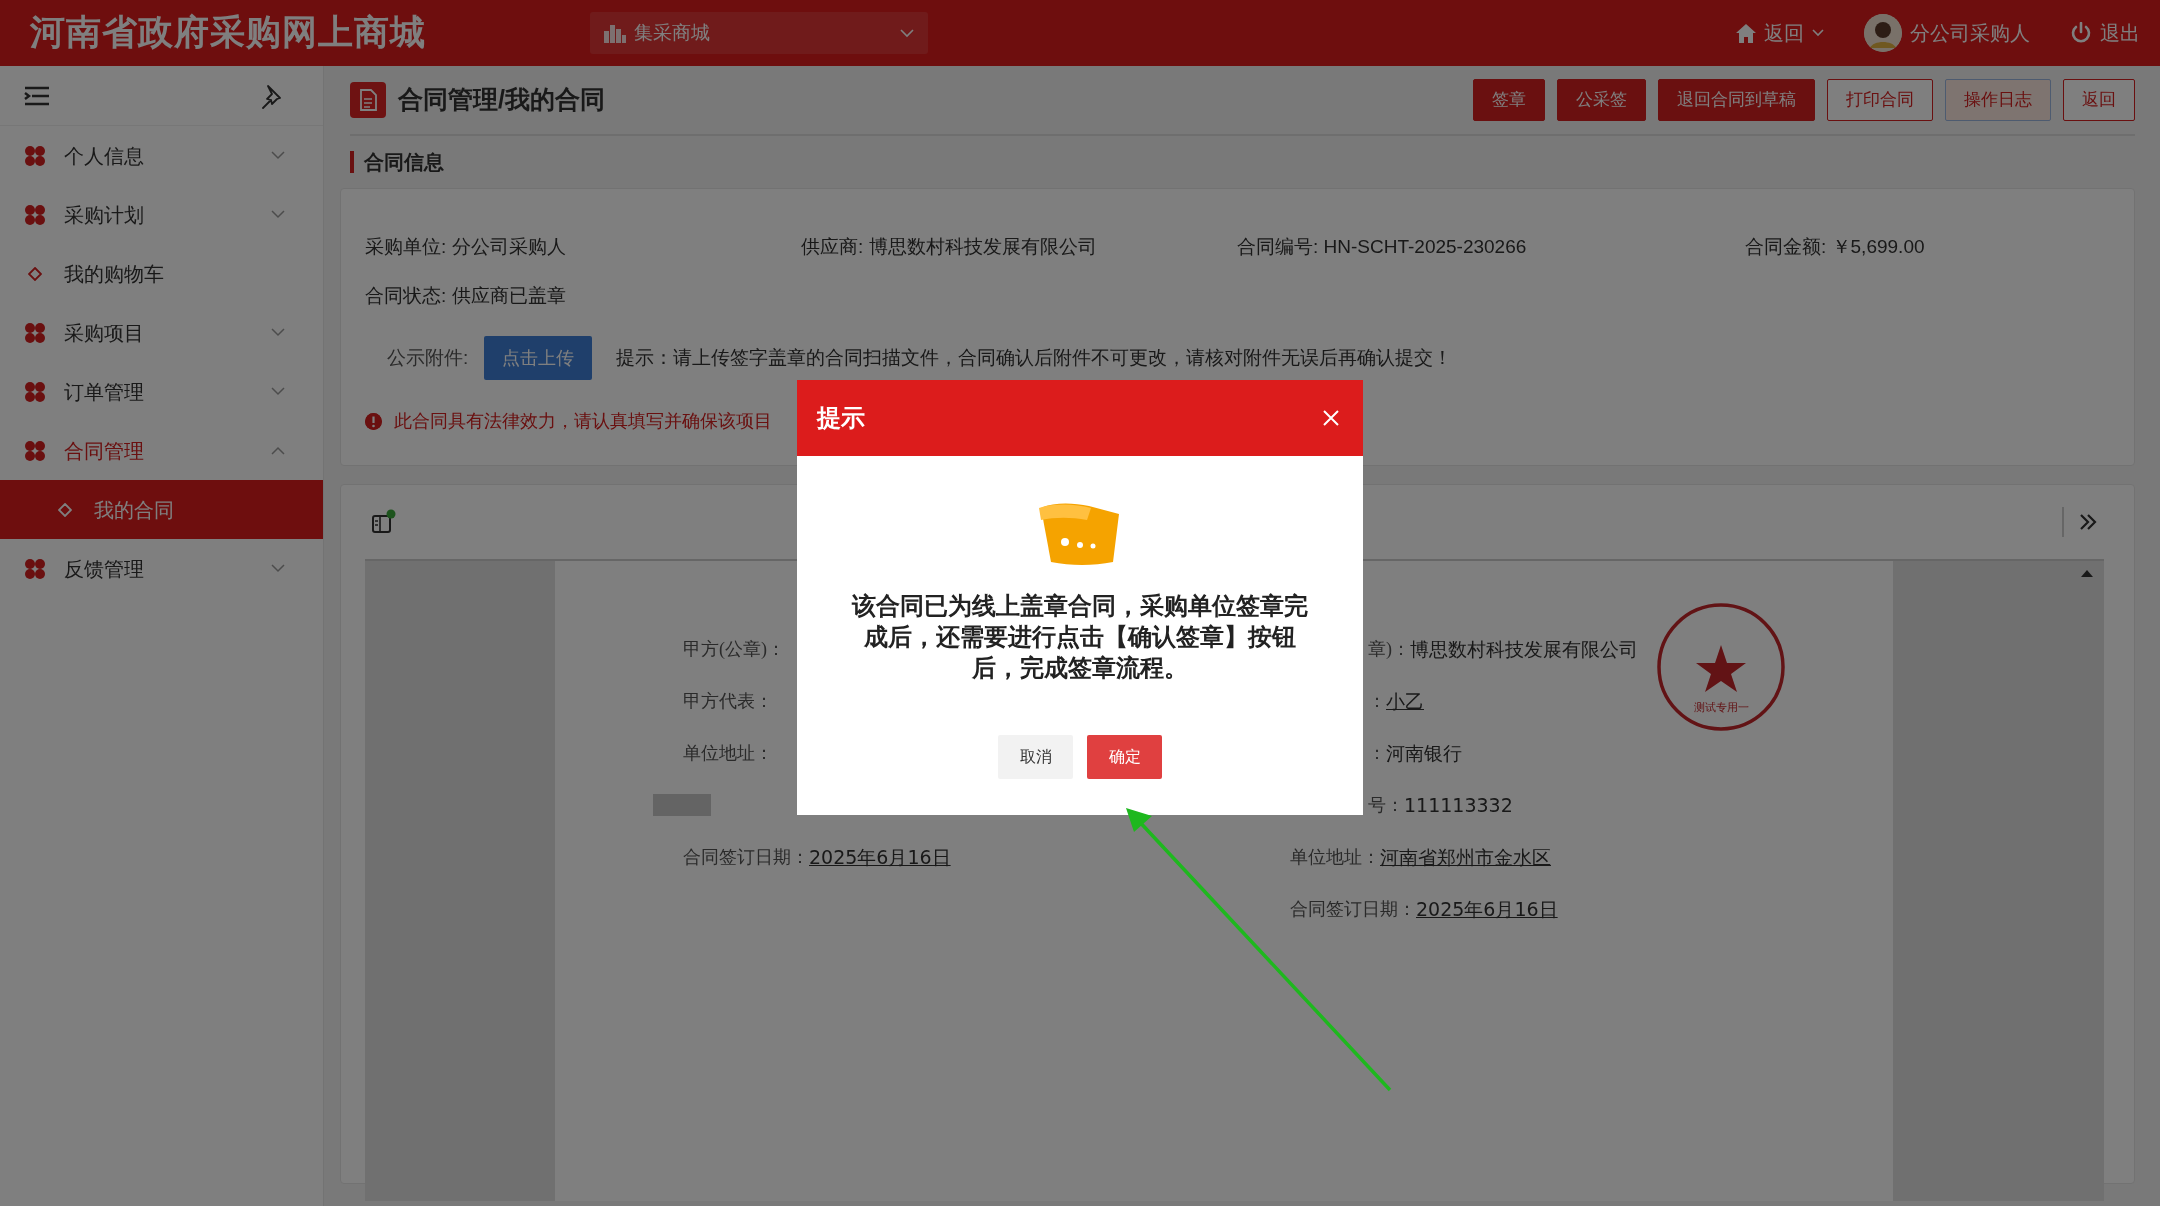 Image resolution: width=2160 pixels, height=1206 pixels. Describe the element at coordinates (161, 568) in the screenshot. I see `sidebar-item: 反馈管理` at that location.